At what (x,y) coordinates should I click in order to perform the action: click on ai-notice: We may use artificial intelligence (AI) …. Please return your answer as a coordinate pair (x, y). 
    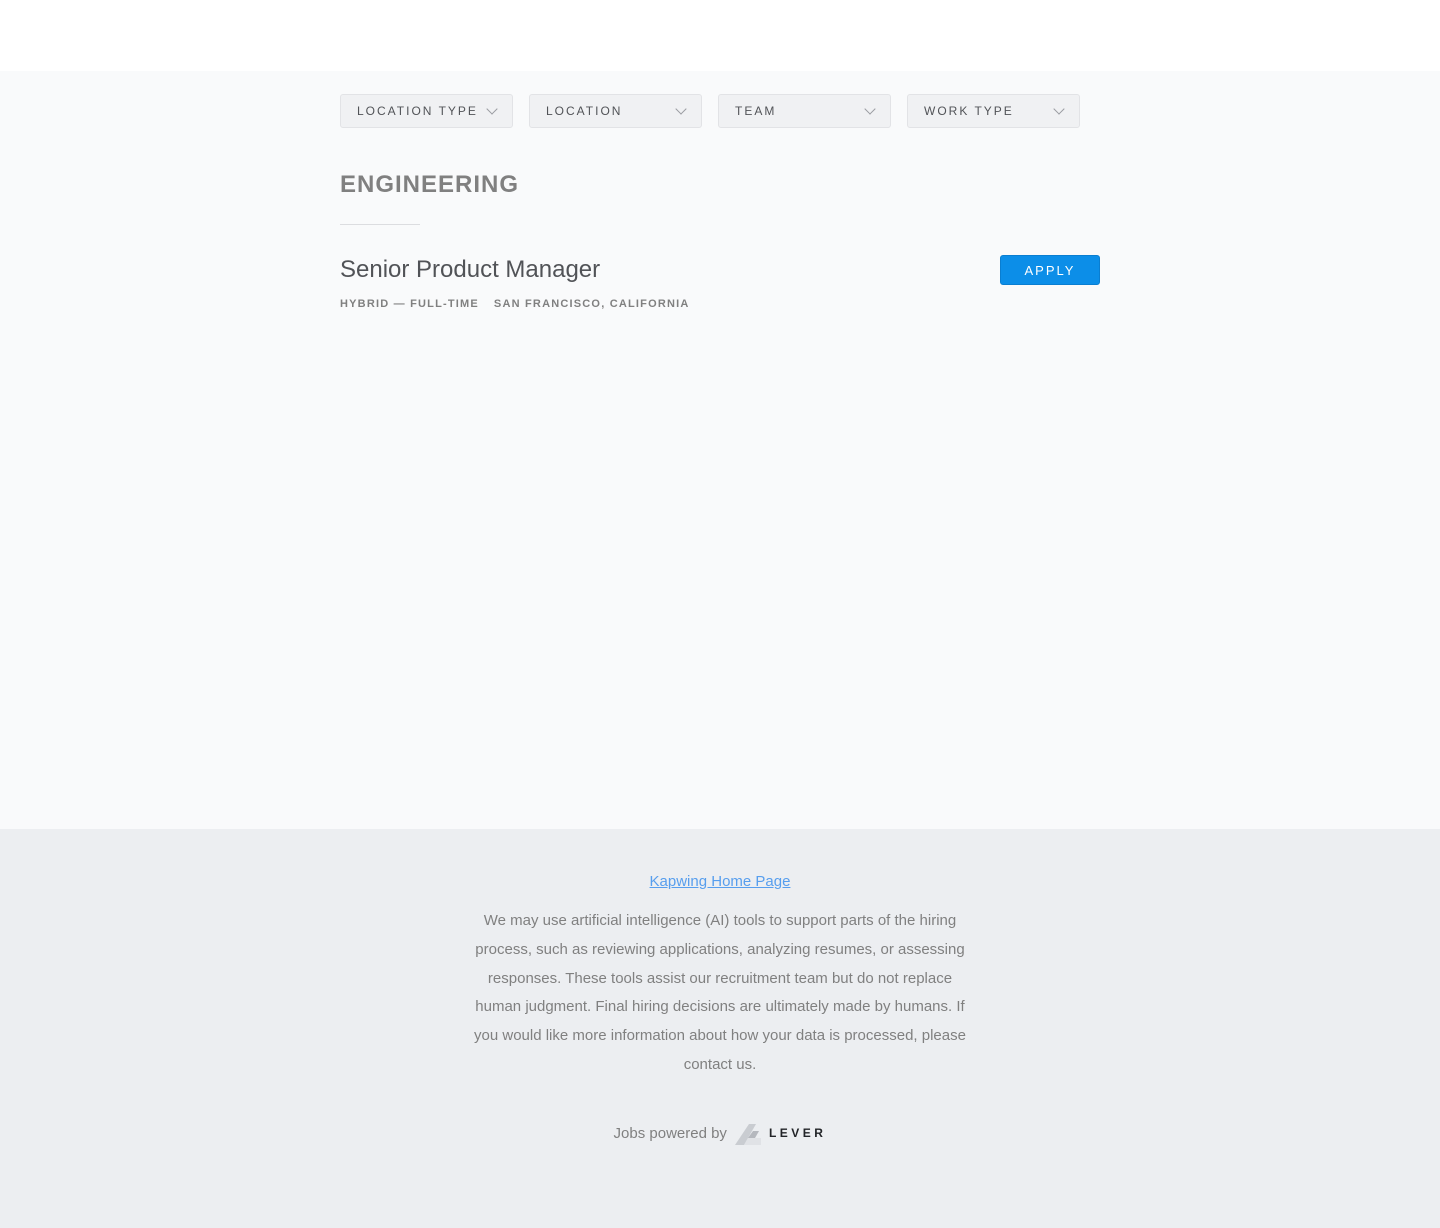
    Looking at the image, I should click on (720, 992).